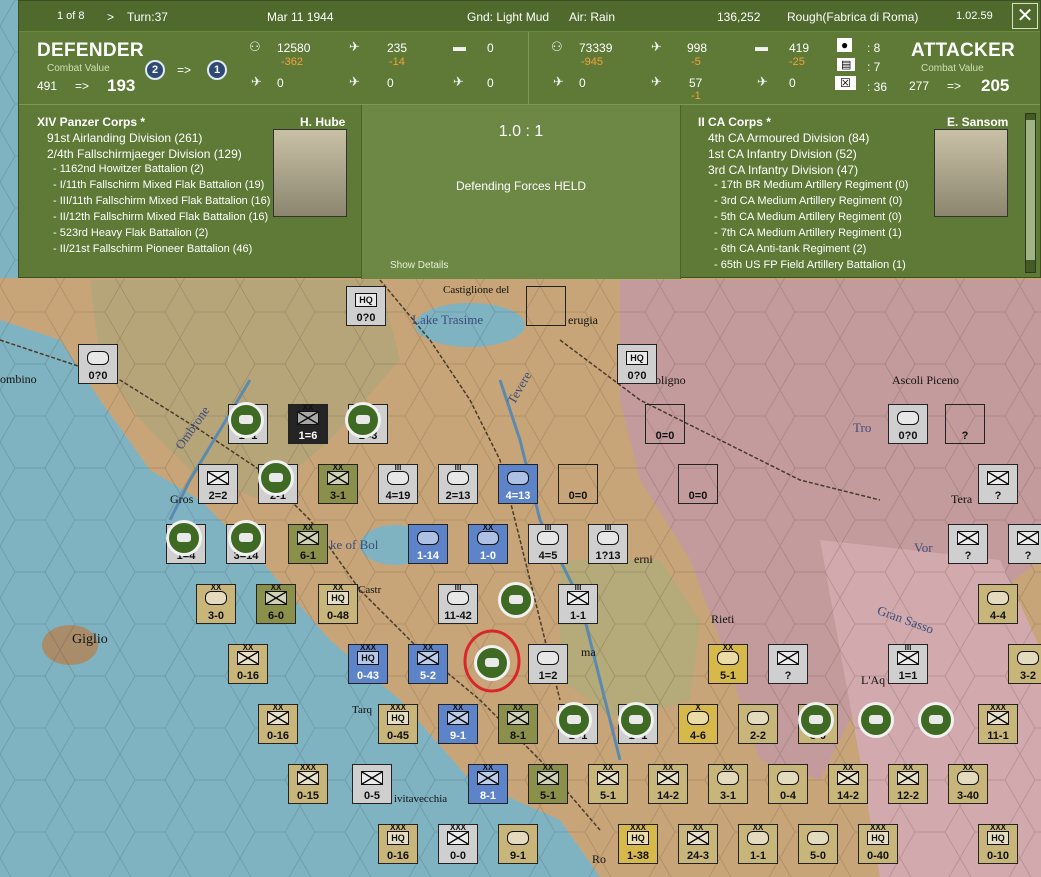  Describe the element at coordinates (788, 784) in the screenshot. I see `unit-counter-u53: 0-4` at that location.